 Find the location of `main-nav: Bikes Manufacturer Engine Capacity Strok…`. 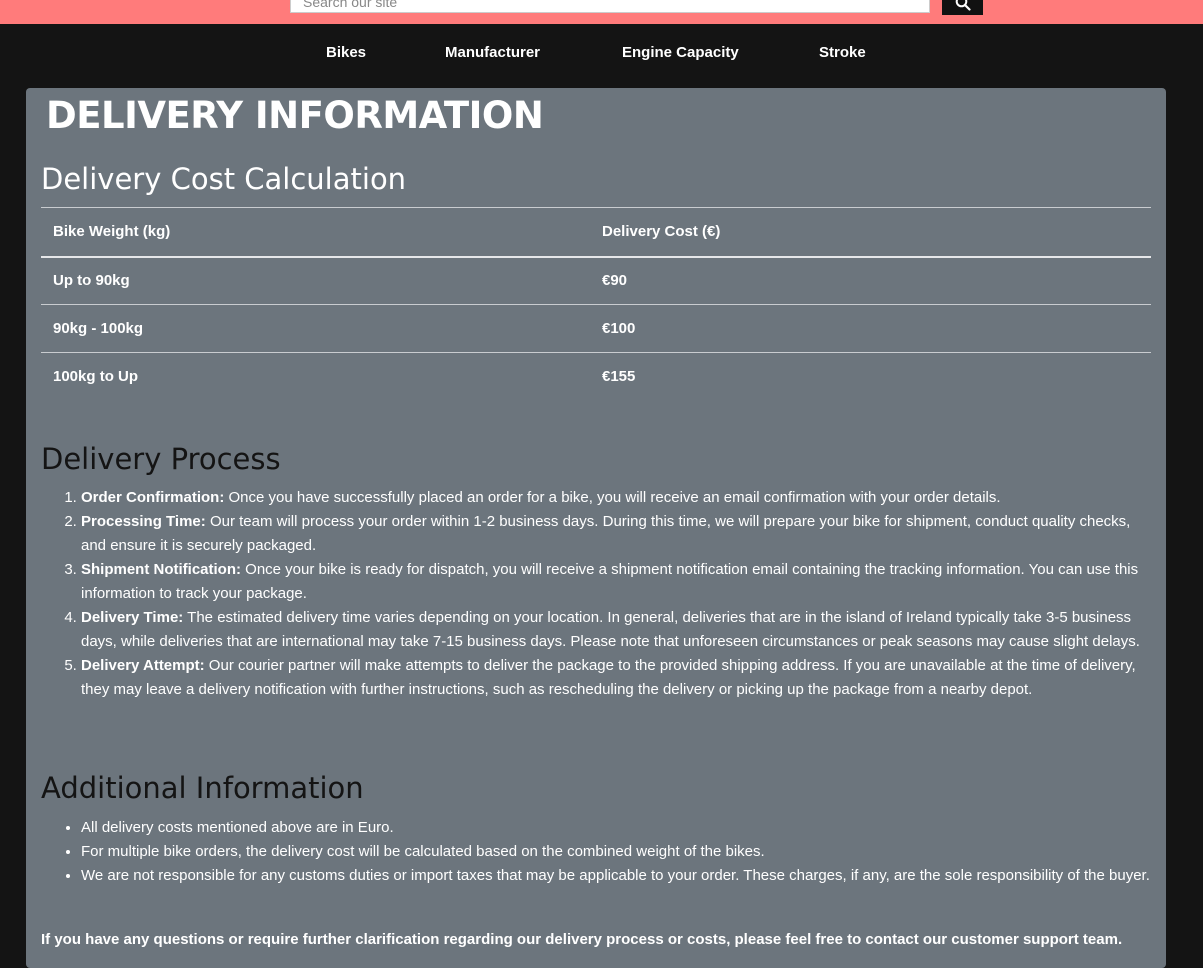

main-nav: Bikes Manufacturer Engine Capacity Strok… is located at coordinates (601, 53).